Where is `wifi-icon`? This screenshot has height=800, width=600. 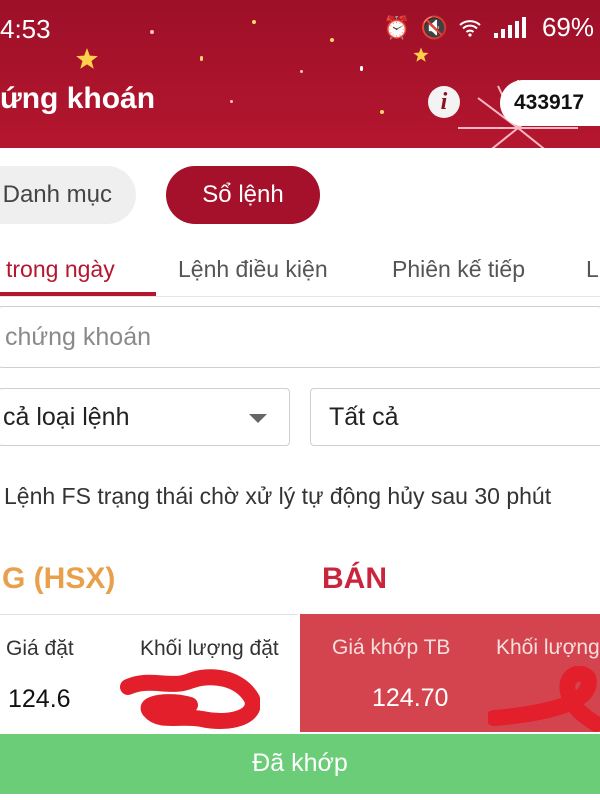
wifi-icon is located at coordinates (470, 28).